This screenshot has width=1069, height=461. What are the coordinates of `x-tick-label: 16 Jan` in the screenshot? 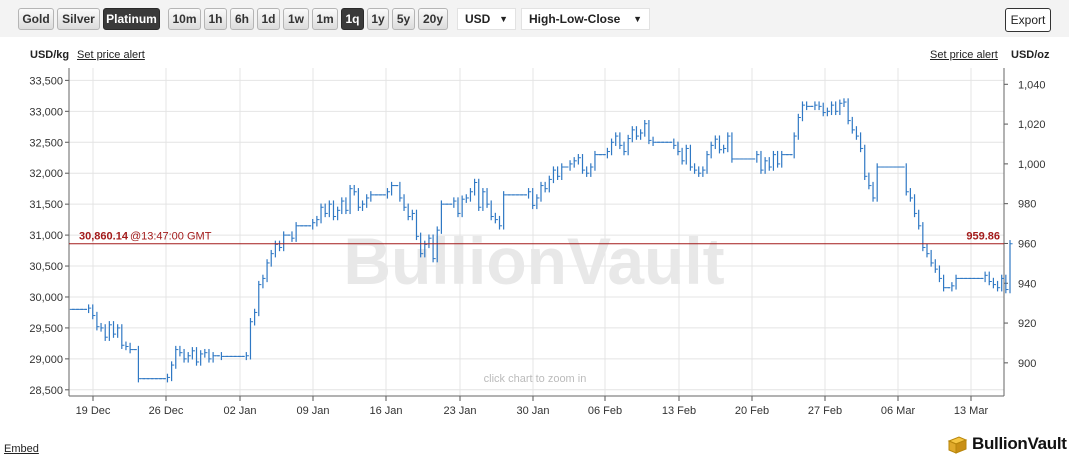 It's located at (385, 411).